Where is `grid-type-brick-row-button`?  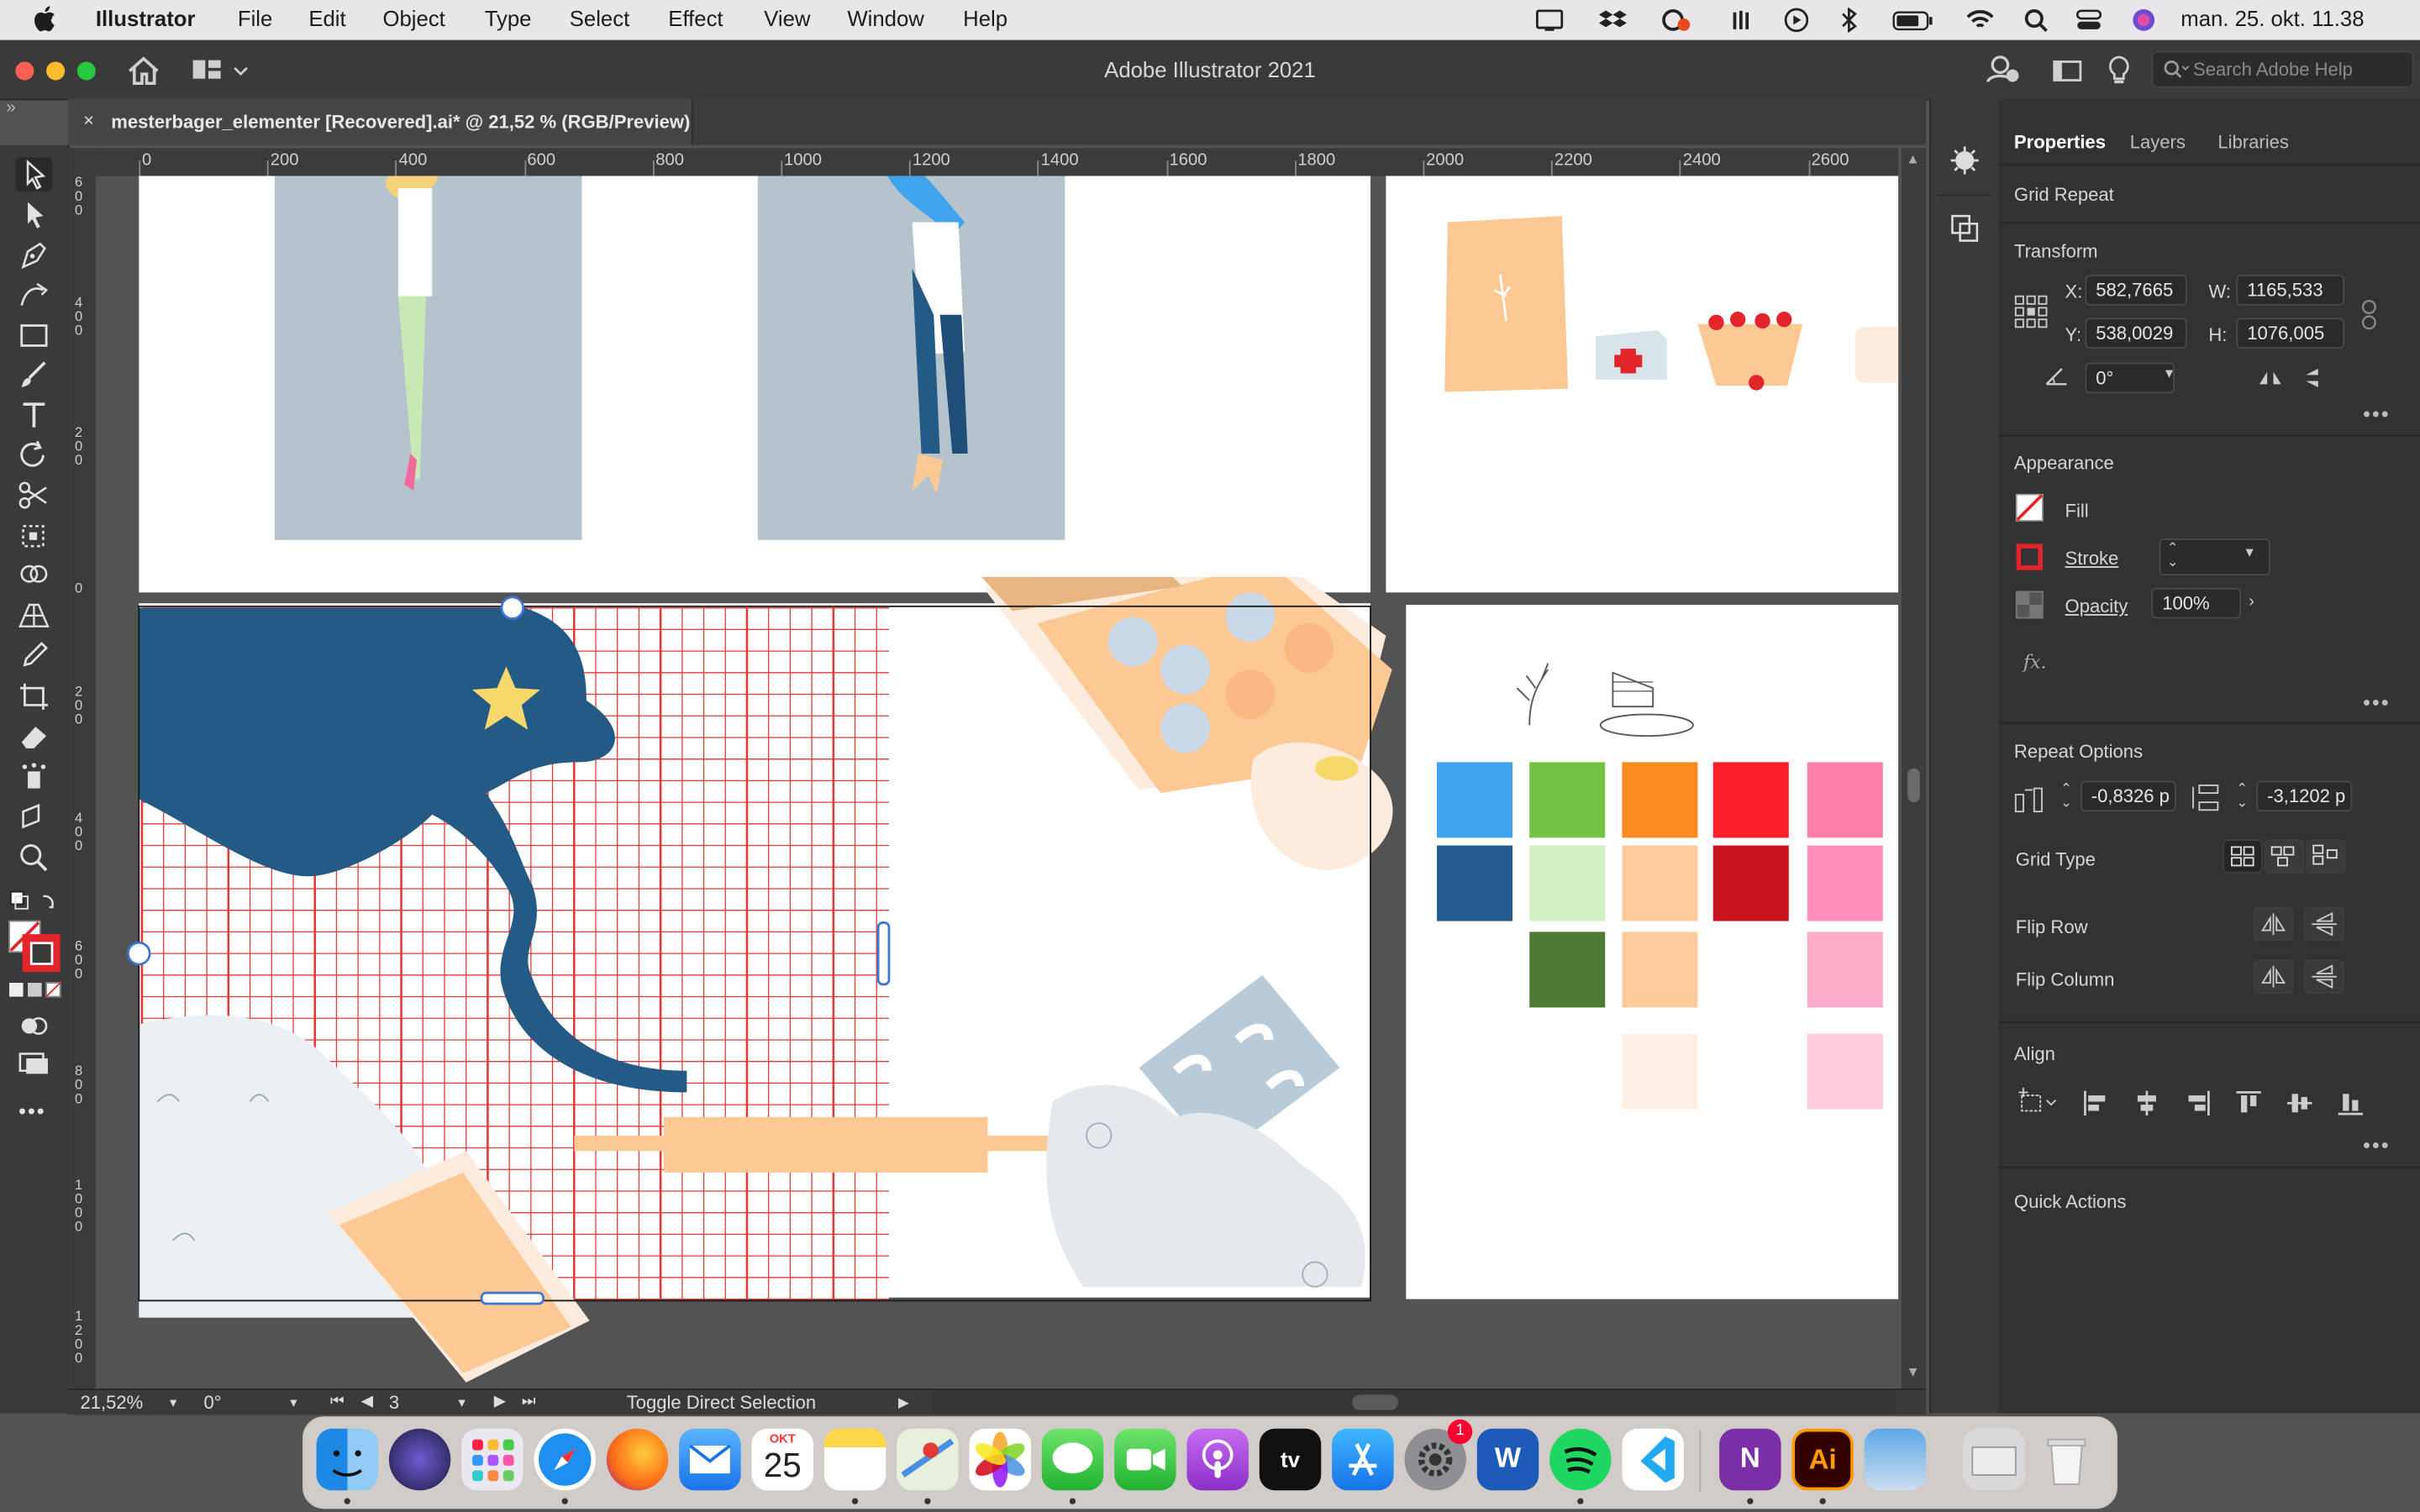
grid-type-brick-row-button is located at coordinates (2284, 856).